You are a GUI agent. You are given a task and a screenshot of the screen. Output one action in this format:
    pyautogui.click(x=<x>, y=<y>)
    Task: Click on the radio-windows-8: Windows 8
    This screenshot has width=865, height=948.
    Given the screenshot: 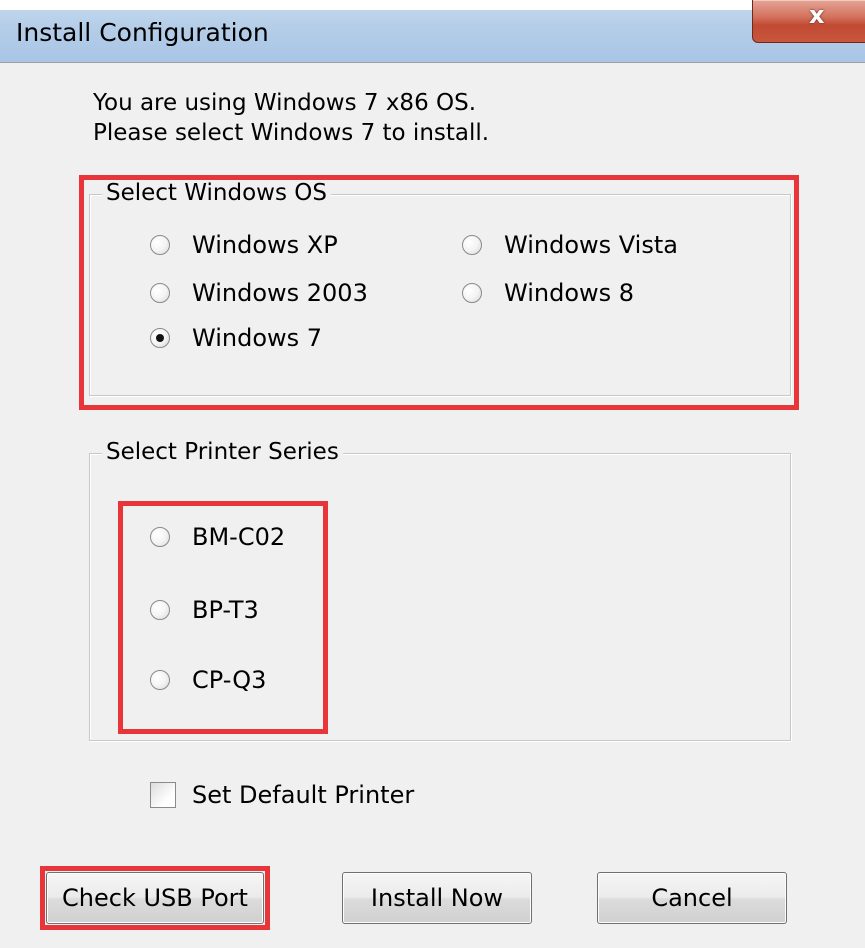 What is the action you would take?
    pyautogui.click(x=548, y=293)
    